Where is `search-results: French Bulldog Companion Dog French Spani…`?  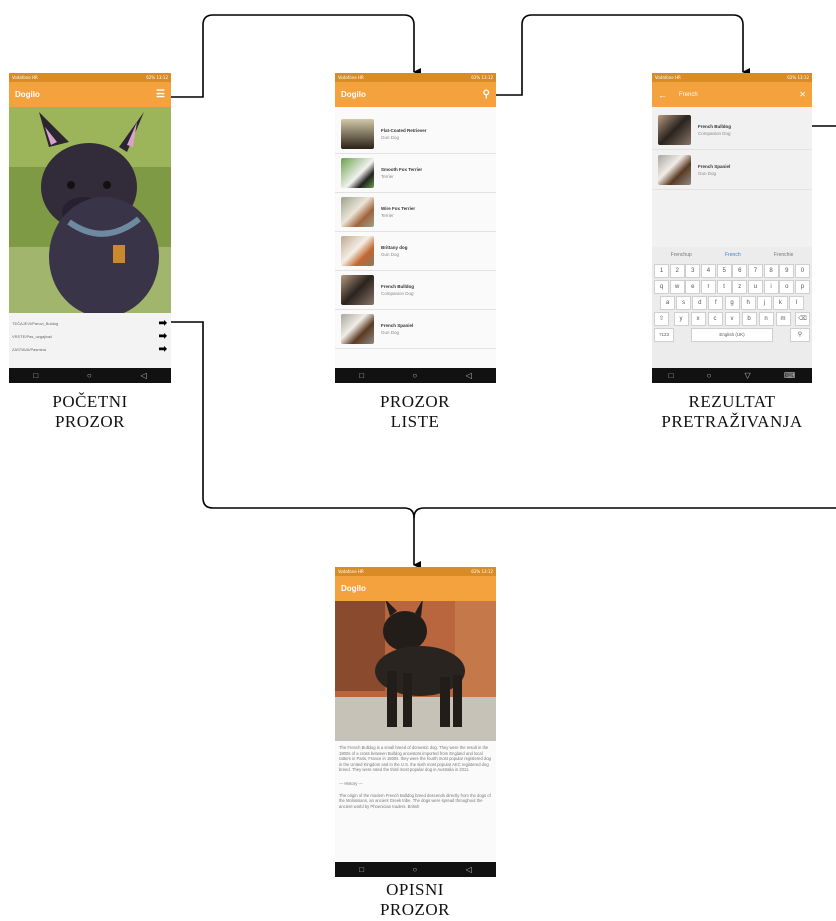
search-results: French Bulldog Companion Dog French Spani… is located at coordinates (732, 148).